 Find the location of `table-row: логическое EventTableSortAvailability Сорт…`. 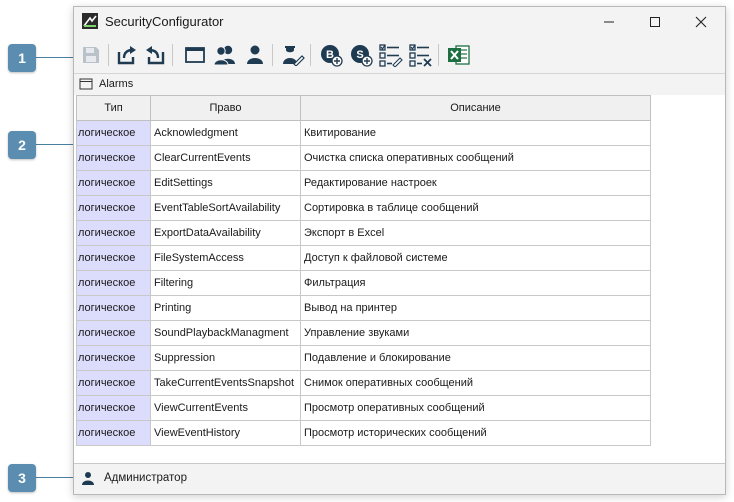

table-row: логическое EventTableSortAvailability Сорт… is located at coordinates (363, 208).